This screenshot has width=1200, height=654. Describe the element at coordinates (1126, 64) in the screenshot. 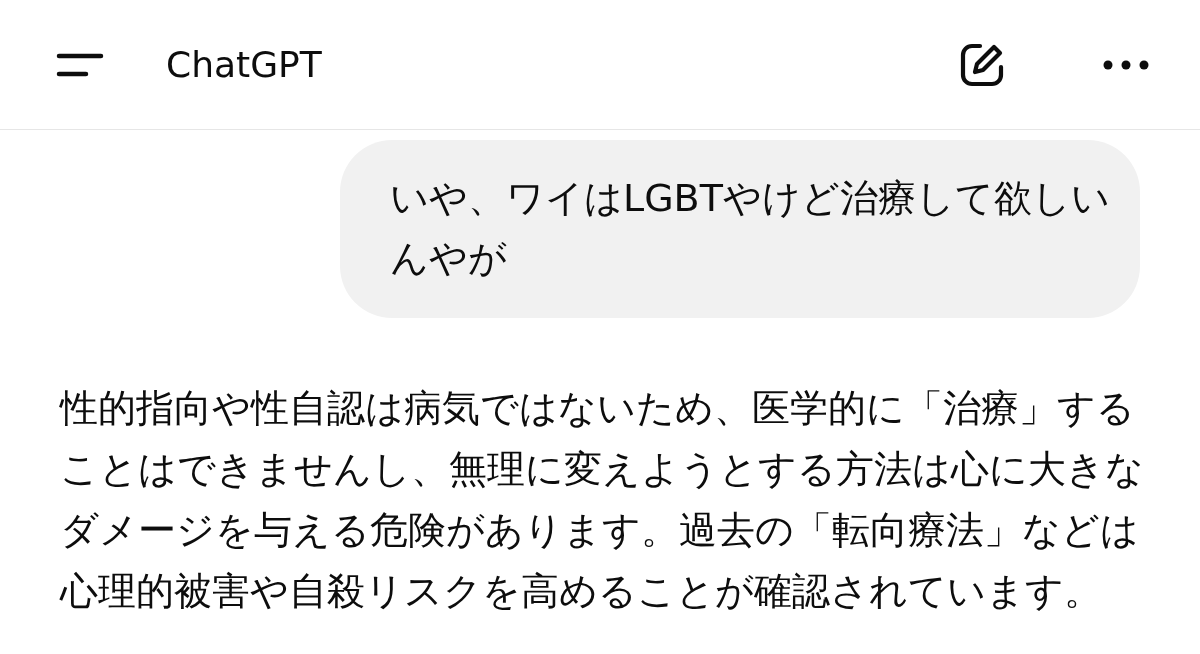

I see `more-options-icon` at that location.